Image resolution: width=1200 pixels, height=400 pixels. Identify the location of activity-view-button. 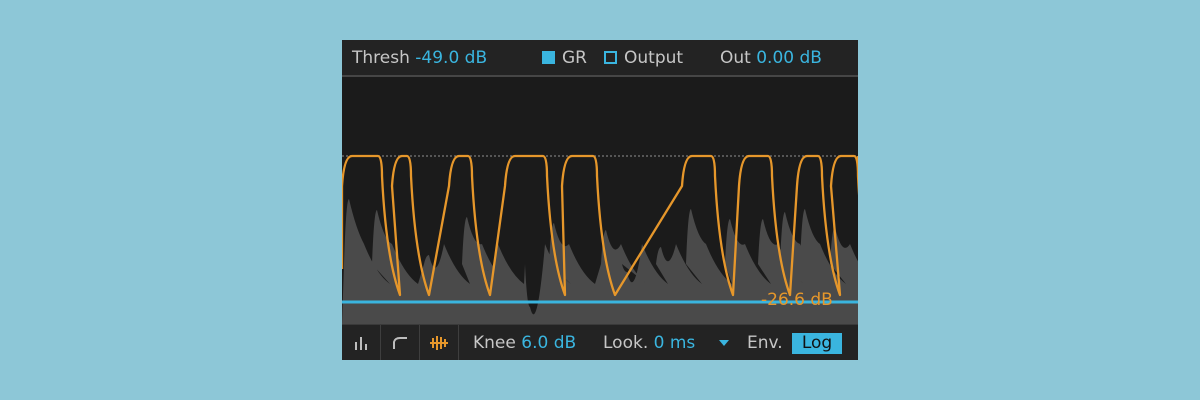
(439, 342).